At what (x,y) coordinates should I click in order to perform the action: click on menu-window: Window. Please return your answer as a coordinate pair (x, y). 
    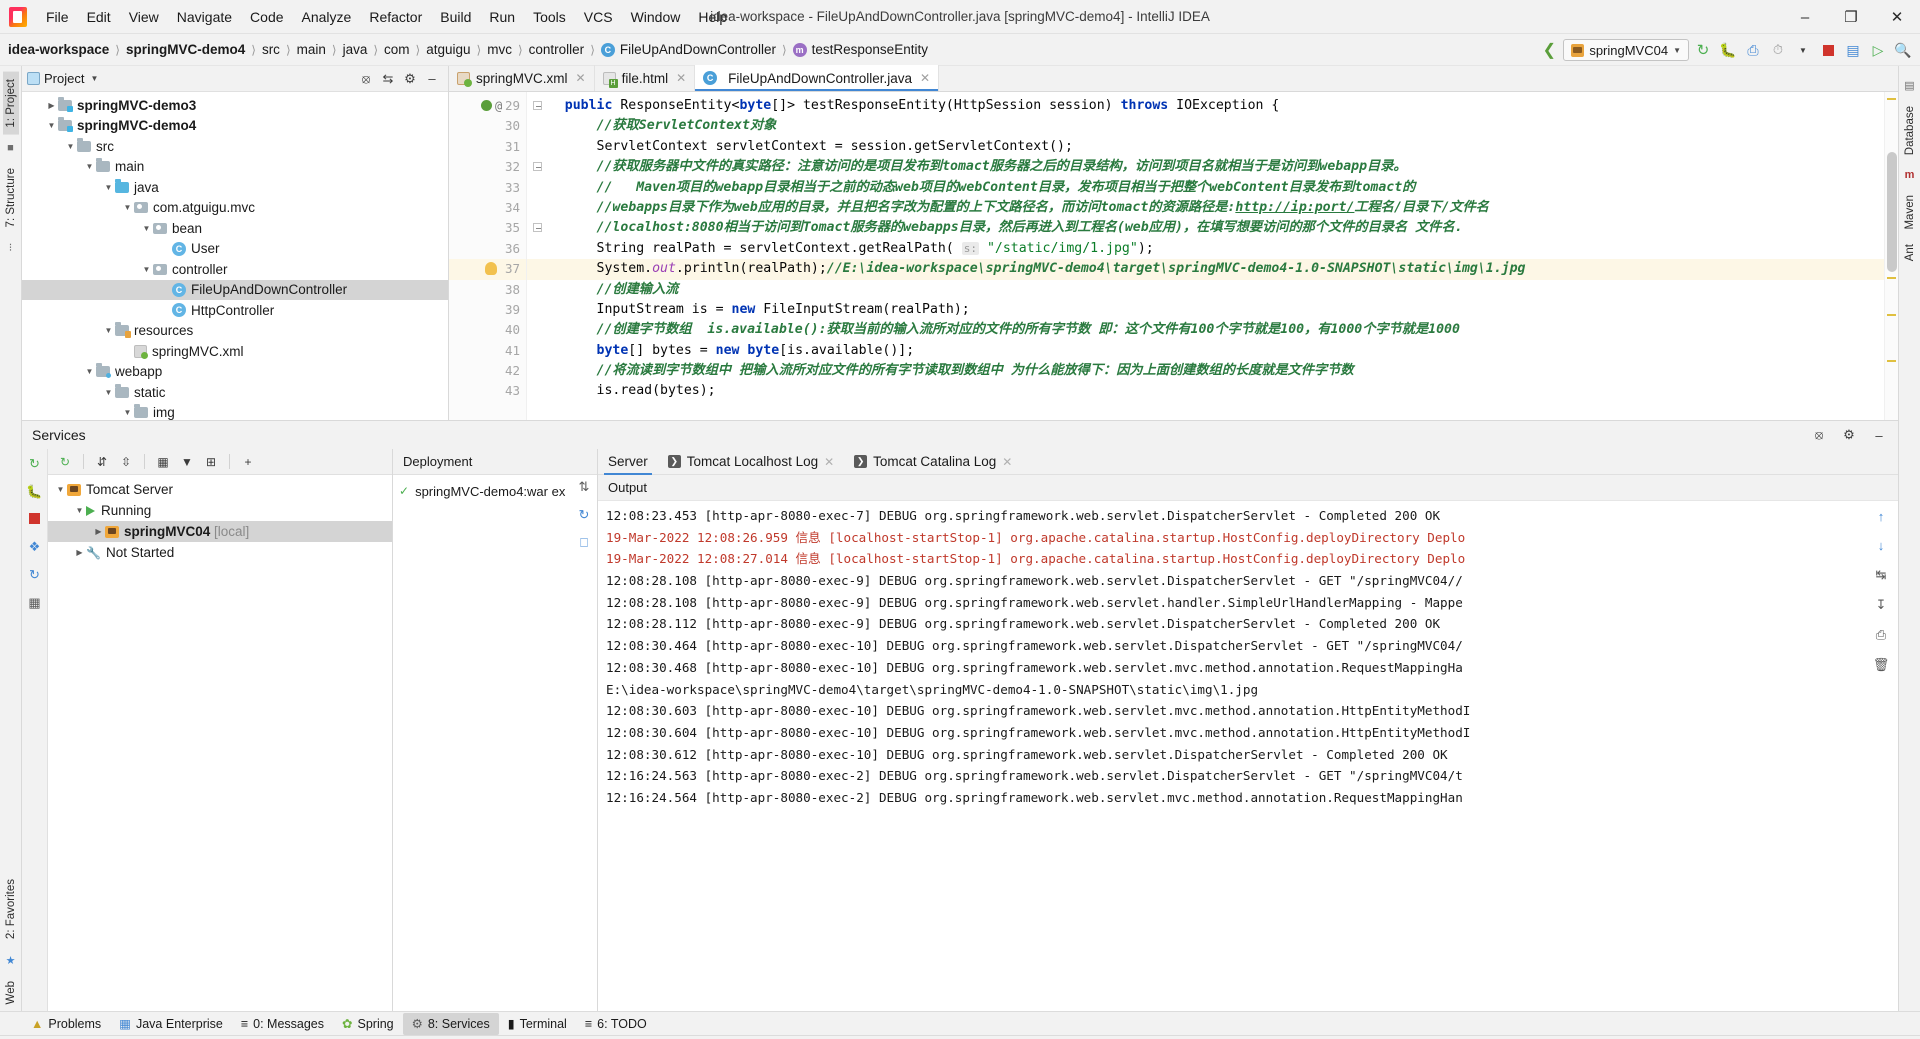
    Looking at the image, I should click on (656, 17).